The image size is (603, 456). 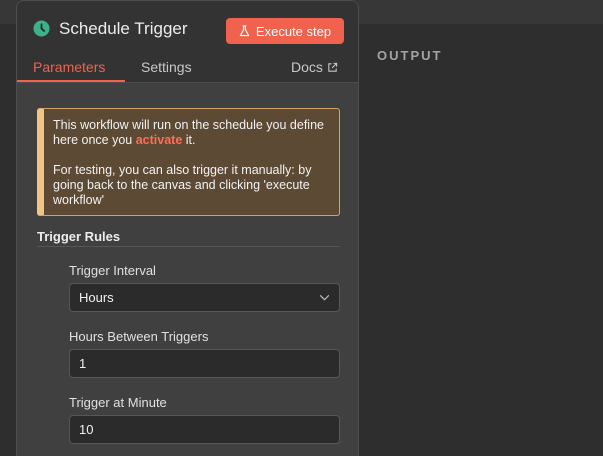 What do you see at coordinates (293, 31) in the screenshot?
I see `execute-step-label: Execute step` at bounding box center [293, 31].